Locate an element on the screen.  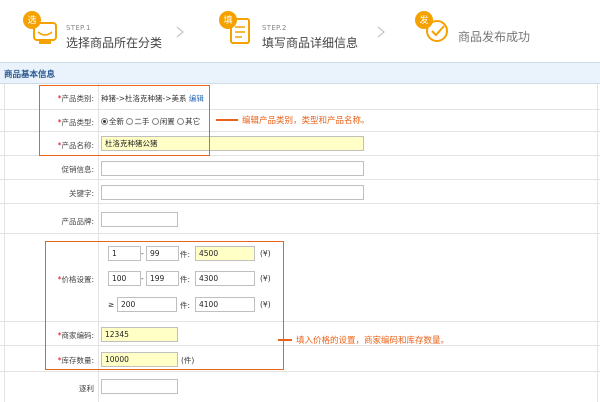
svg-text: 发 is located at coordinates (423, 20).